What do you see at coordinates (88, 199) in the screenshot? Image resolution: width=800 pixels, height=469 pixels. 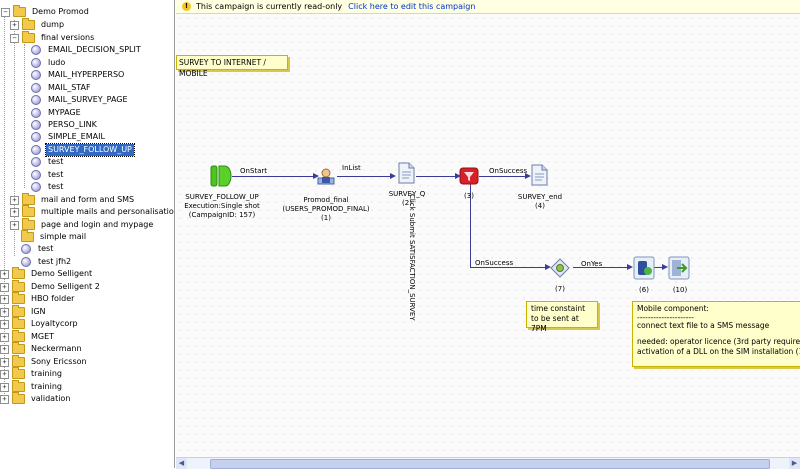 I see `tree-item-label: mail and form and SMS` at bounding box center [88, 199].